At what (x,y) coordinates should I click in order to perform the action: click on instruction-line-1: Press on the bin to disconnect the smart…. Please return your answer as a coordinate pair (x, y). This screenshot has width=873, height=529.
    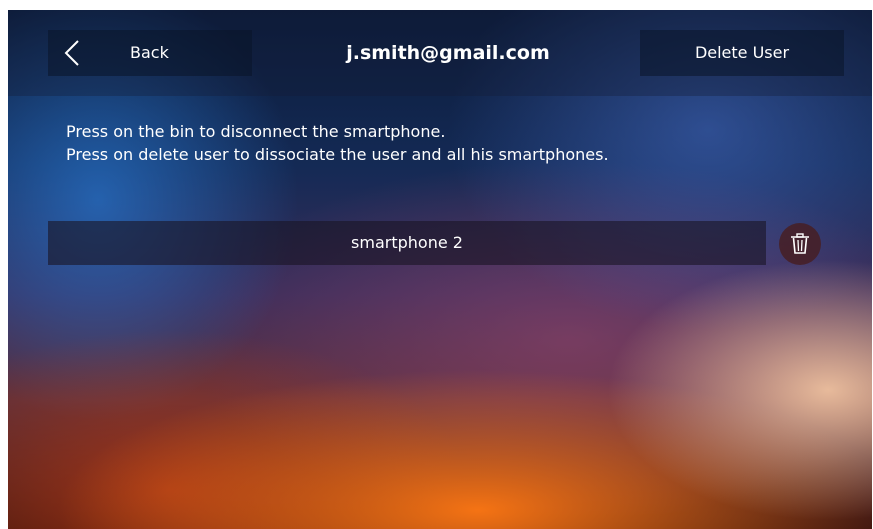
    Looking at the image, I should click on (256, 131).